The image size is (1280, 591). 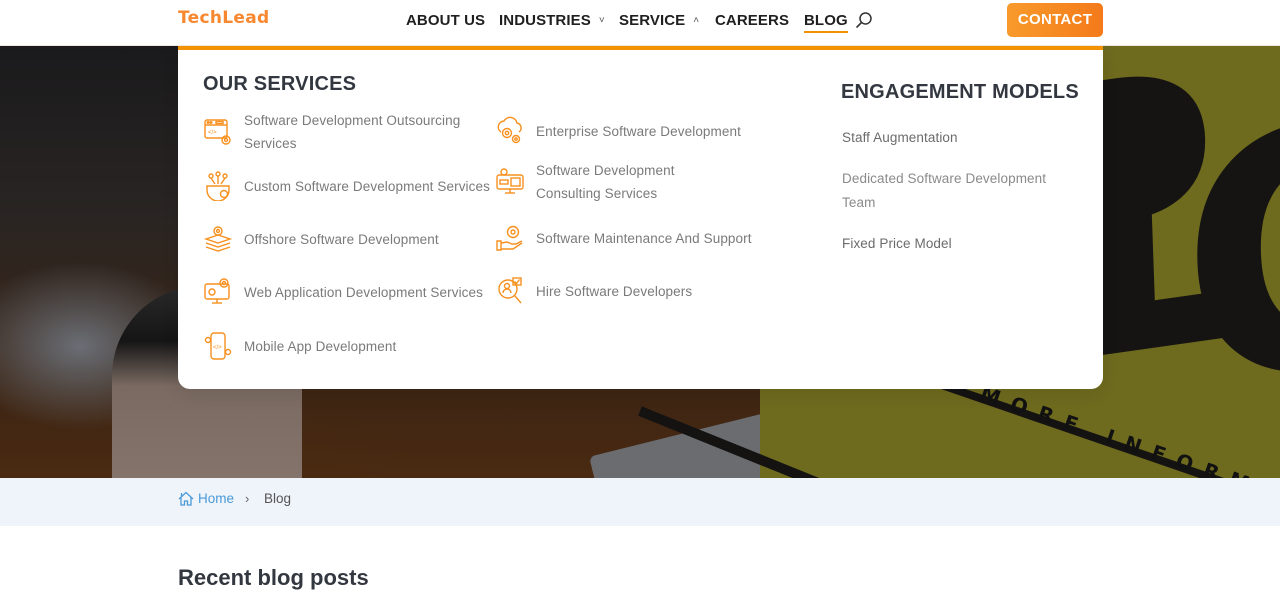 I want to click on service-label: Web Application Development Services, so click(x=363, y=292).